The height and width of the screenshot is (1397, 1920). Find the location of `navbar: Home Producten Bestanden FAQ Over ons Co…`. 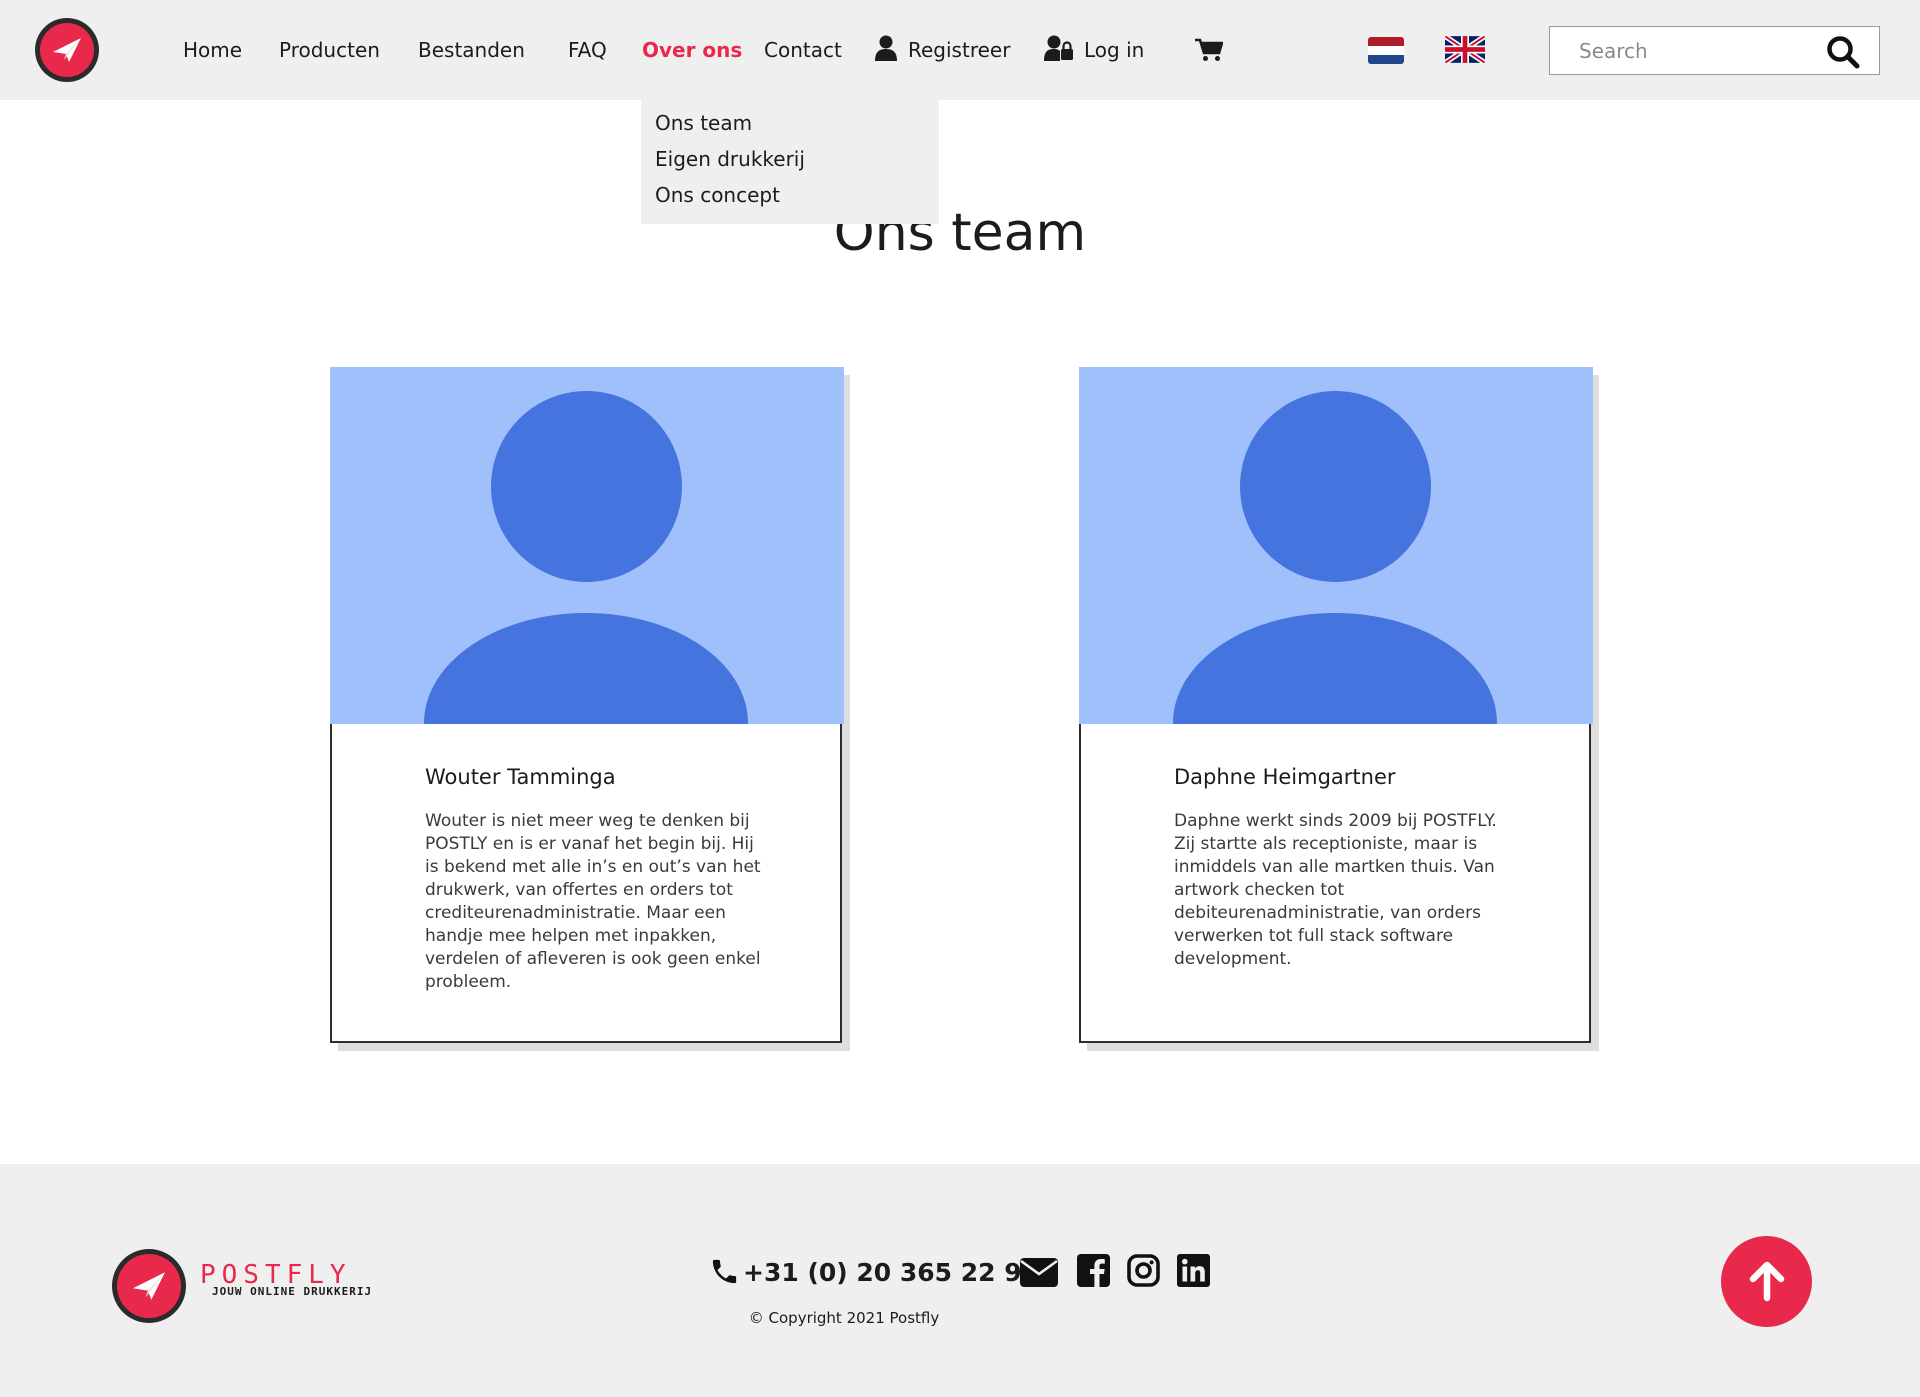

navbar: Home Producten Bestanden FAQ Over ons Co… is located at coordinates (960, 50).